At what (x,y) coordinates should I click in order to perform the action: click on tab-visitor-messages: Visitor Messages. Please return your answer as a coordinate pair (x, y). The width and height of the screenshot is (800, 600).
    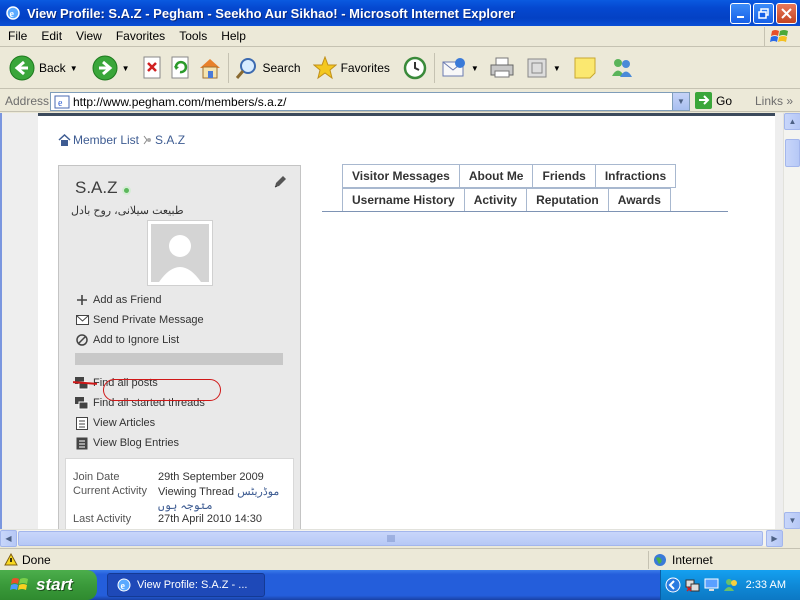
    Looking at the image, I should click on (401, 176).